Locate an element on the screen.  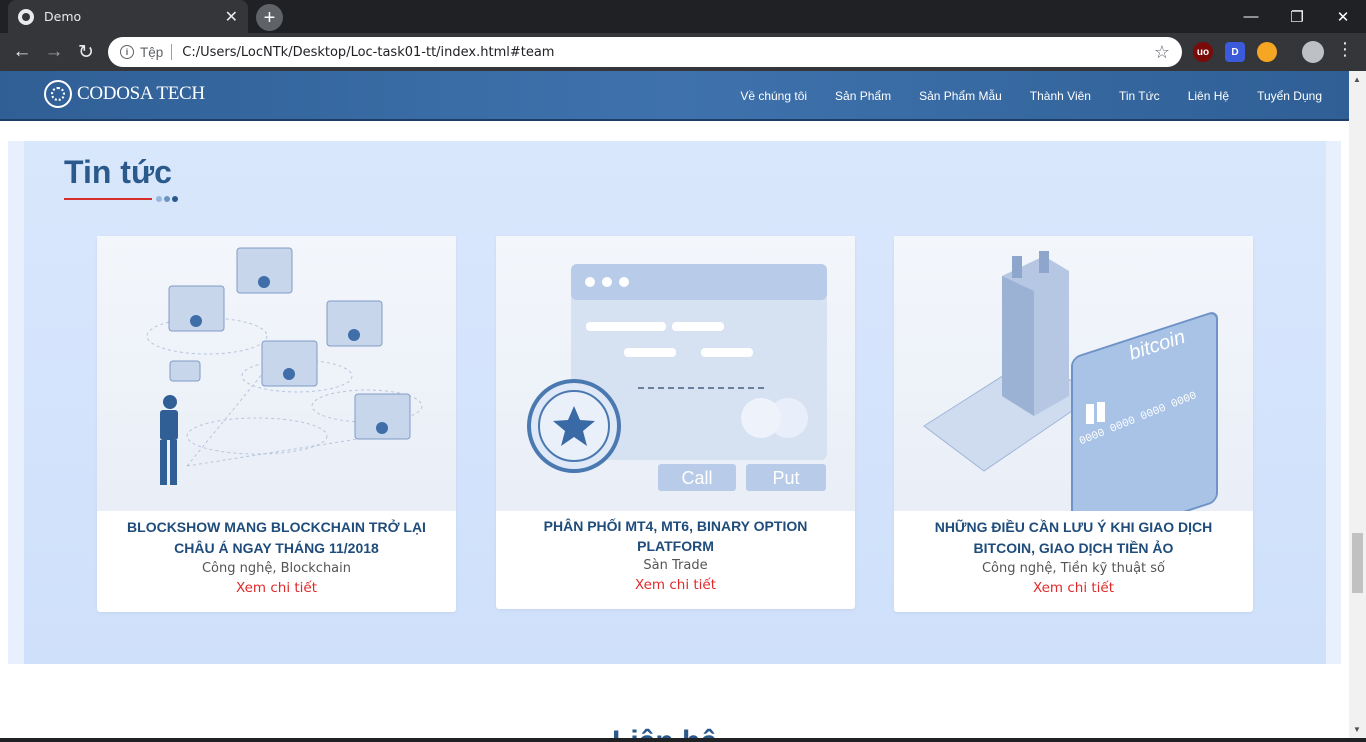
nav-about: Về chúng tôi is located at coordinates (773, 96).